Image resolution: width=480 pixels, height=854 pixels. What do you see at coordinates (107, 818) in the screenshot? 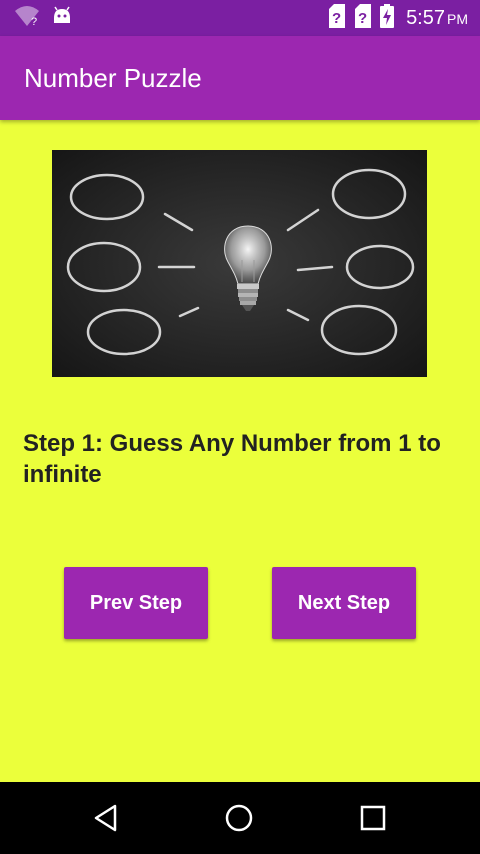
I see `back-icon` at bounding box center [107, 818].